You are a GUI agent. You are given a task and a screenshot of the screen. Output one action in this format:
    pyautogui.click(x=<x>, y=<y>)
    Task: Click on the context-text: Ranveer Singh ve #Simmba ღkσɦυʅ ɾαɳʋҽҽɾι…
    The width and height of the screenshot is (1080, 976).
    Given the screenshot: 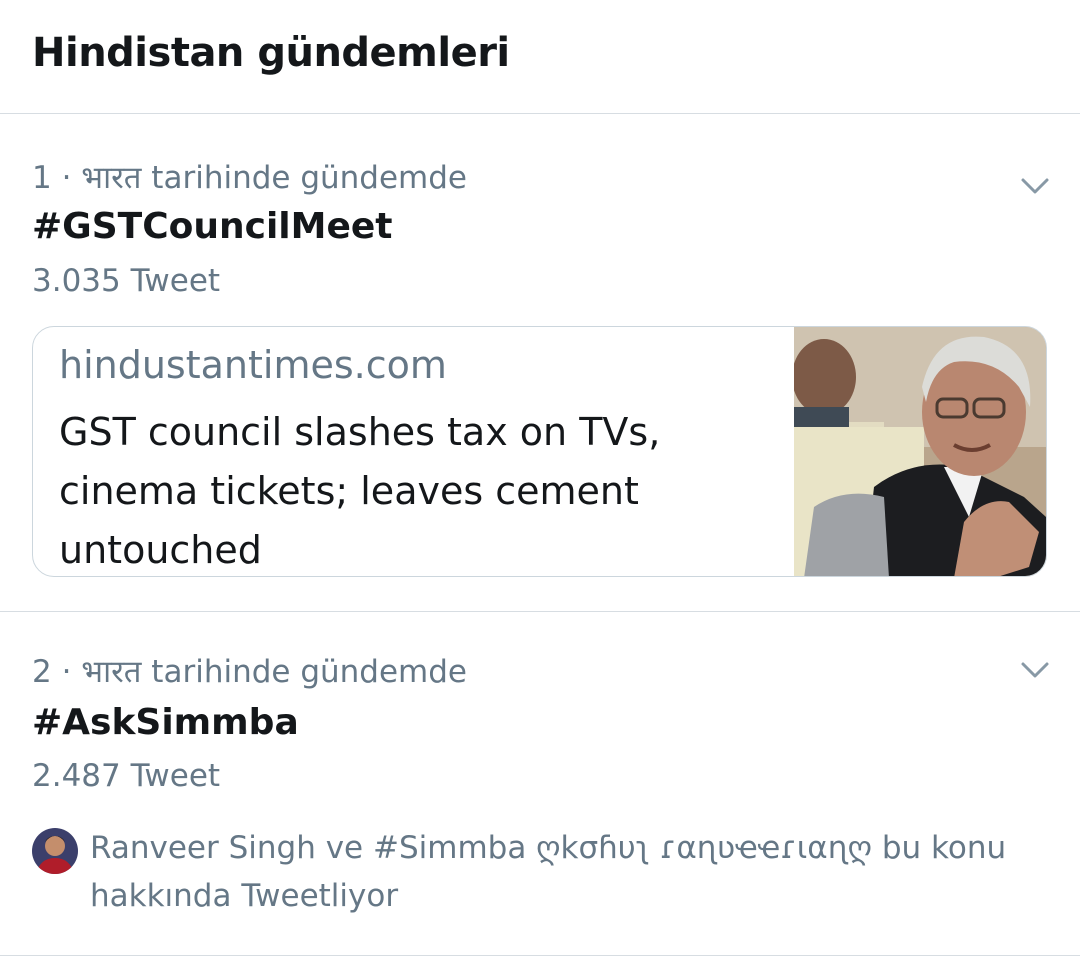 What is the action you would take?
    pyautogui.click(x=548, y=872)
    